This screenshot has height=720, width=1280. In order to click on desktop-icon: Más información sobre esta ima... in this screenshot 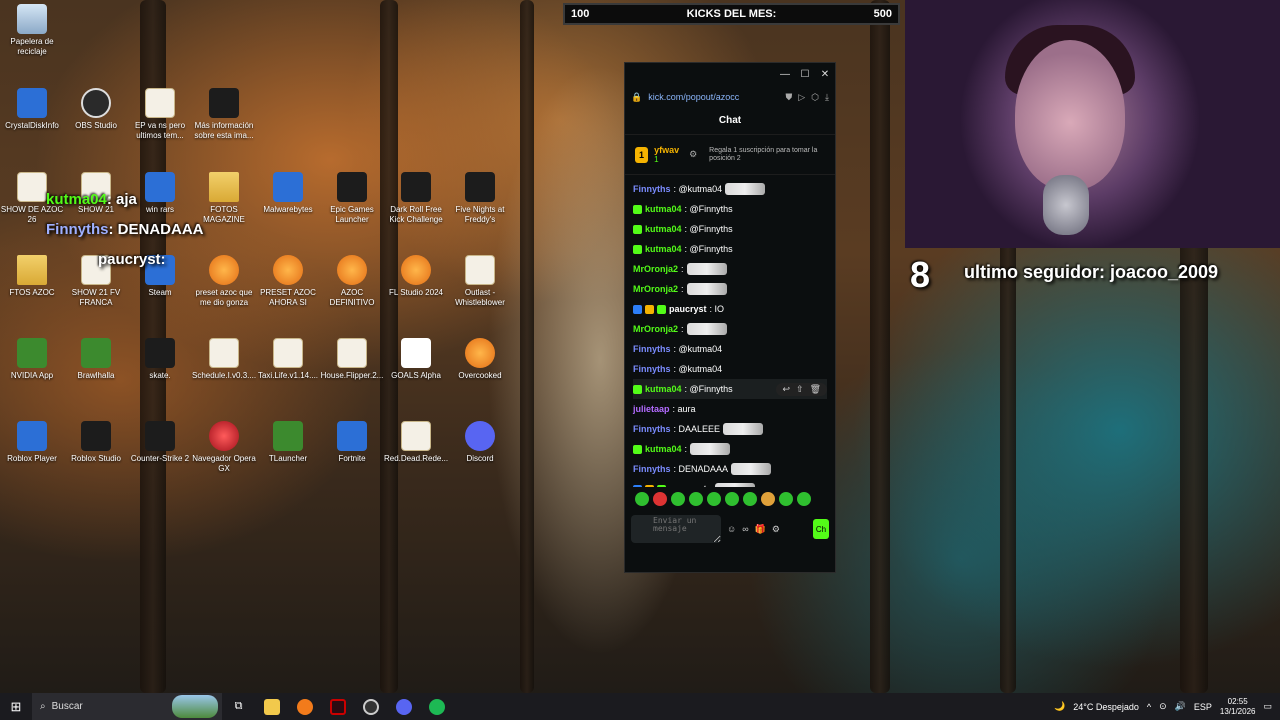, I will do `click(224, 114)`.